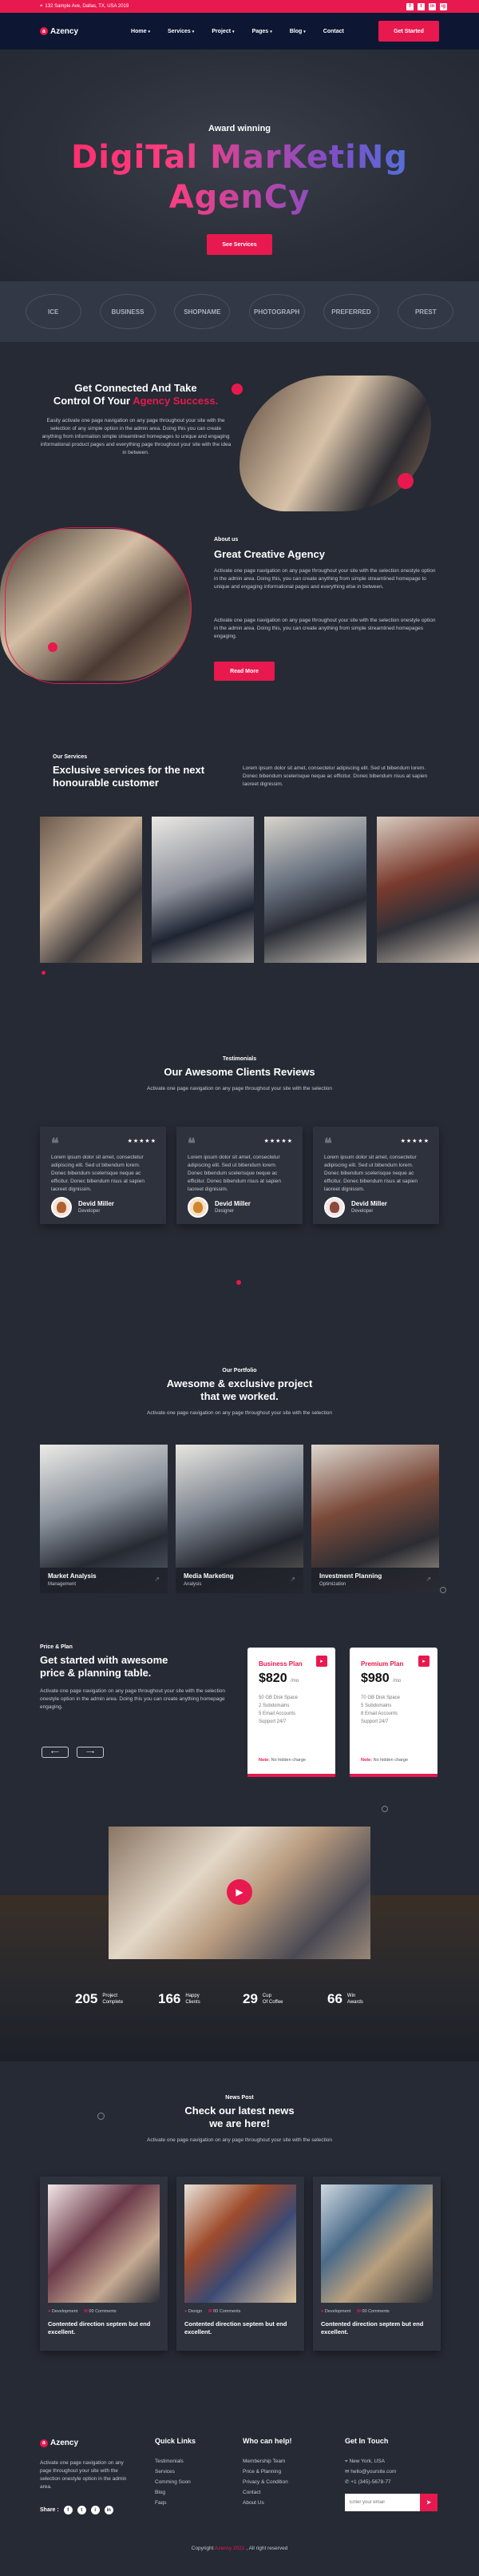 This screenshot has width=479, height=2576. What do you see at coordinates (239, 1519) in the screenshot?
I see `portfolio-card: Media Marketing Analysis ↗` at bounding box center [239, 1519].